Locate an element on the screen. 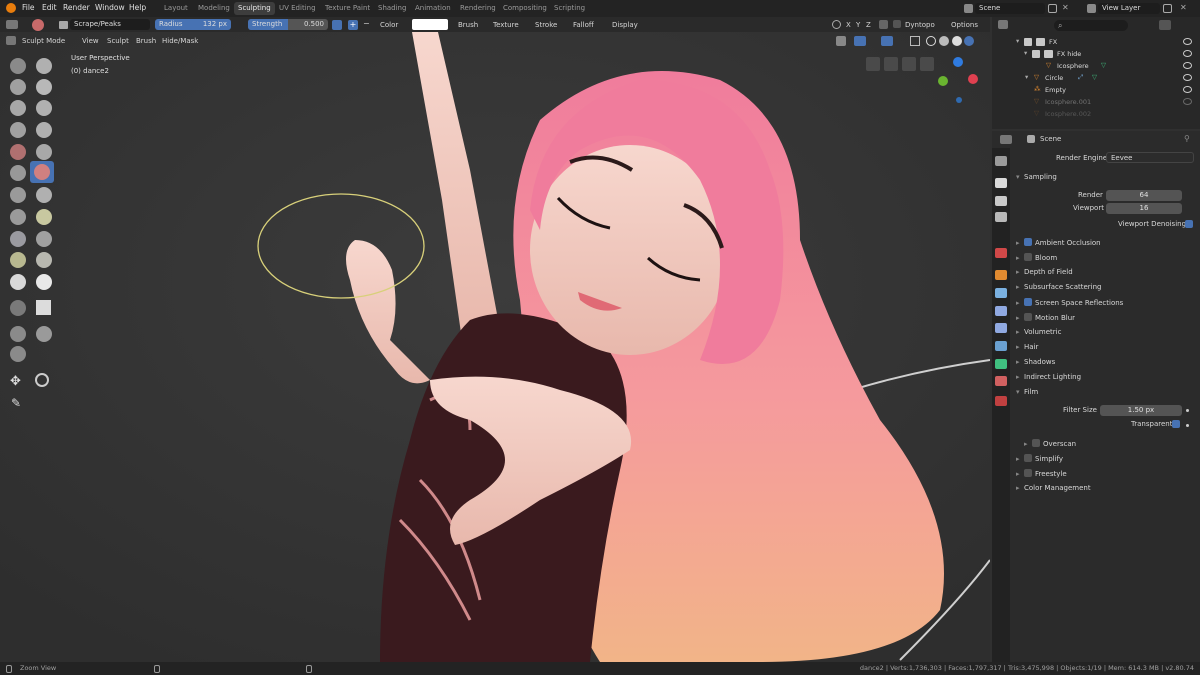  viewport-samples-field: 16 is located at coordinates (1144, 208).